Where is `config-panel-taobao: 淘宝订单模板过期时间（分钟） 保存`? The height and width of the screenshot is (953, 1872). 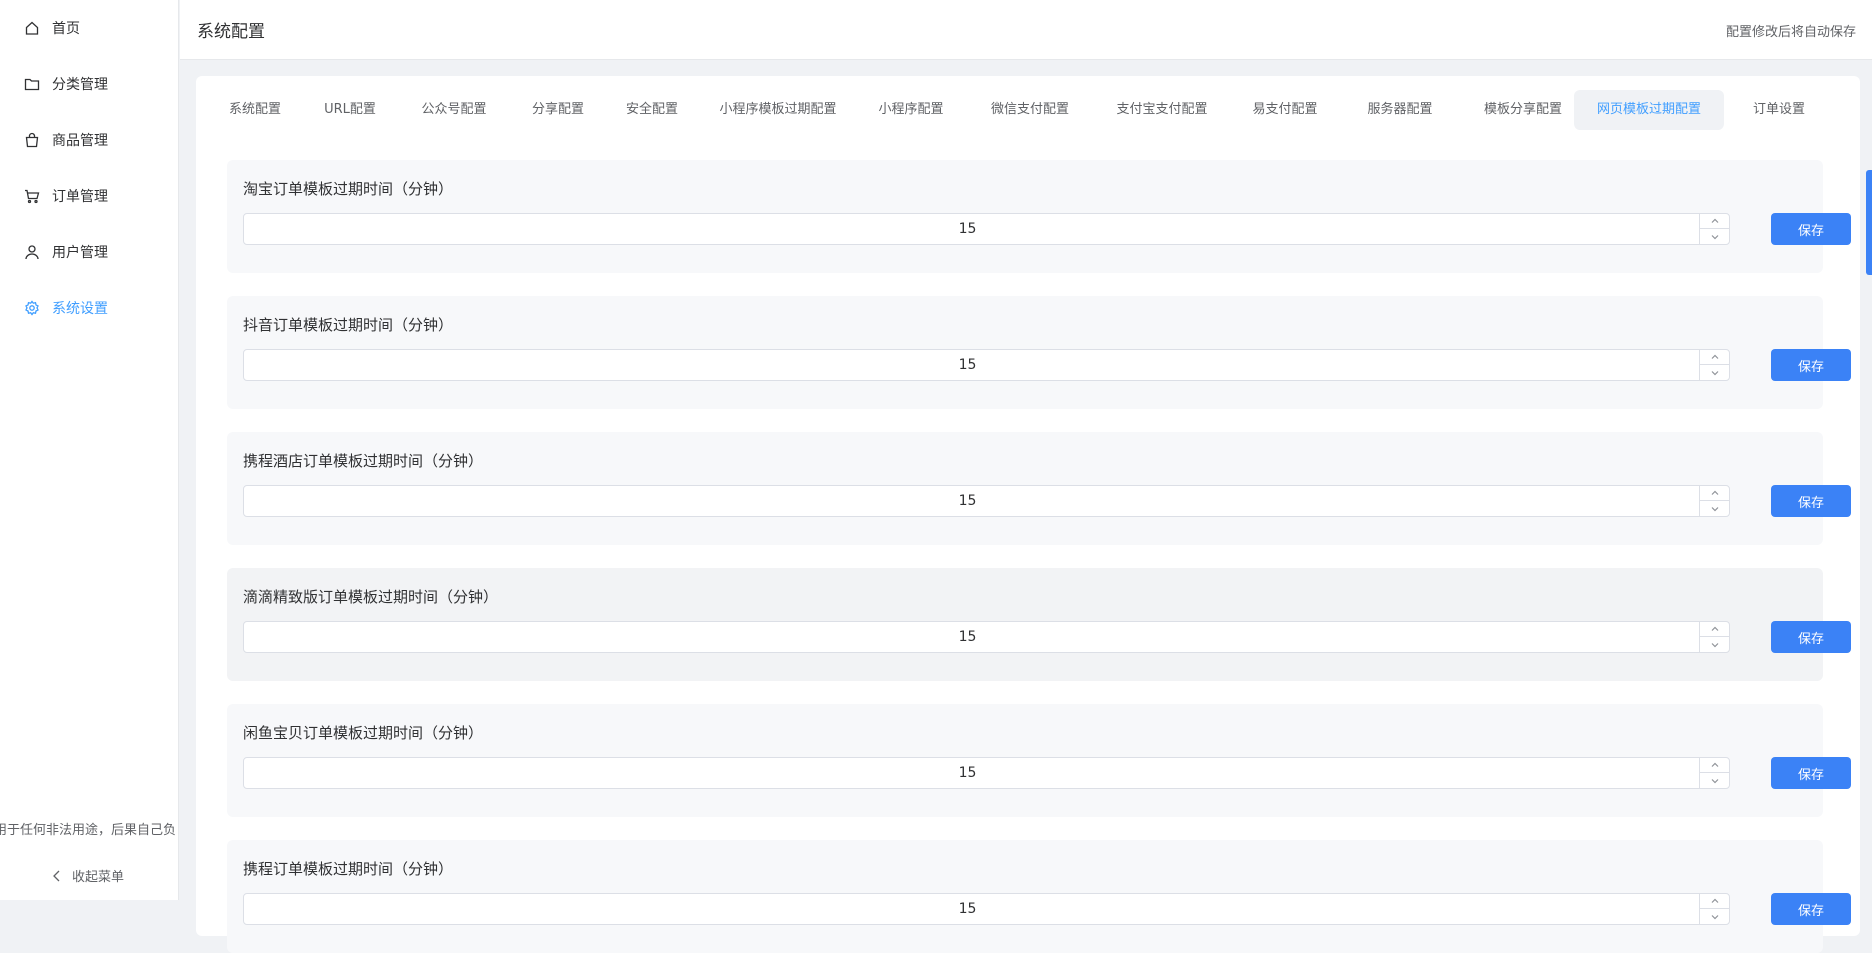 config-panel-taobao: 淘宝订单模板过期时间（分钟） 保存 is located at coordinates (1039, 216).